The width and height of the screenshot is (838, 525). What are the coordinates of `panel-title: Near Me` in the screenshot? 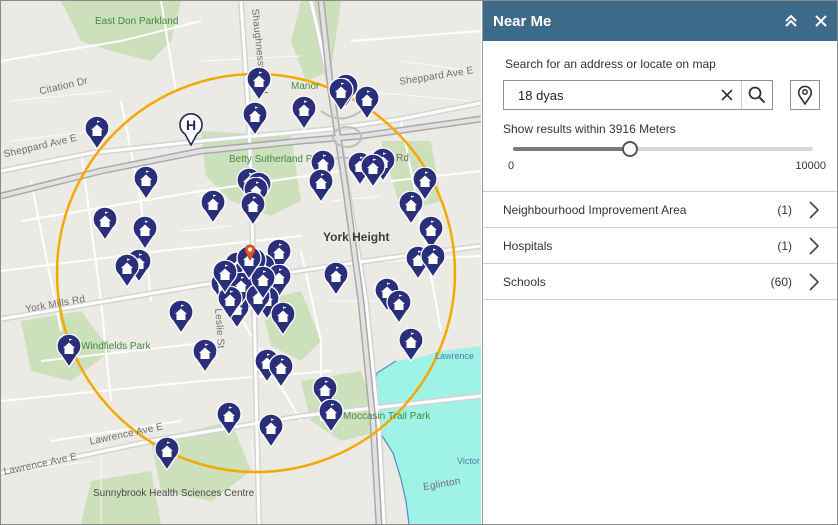 It's located at (522, 21).